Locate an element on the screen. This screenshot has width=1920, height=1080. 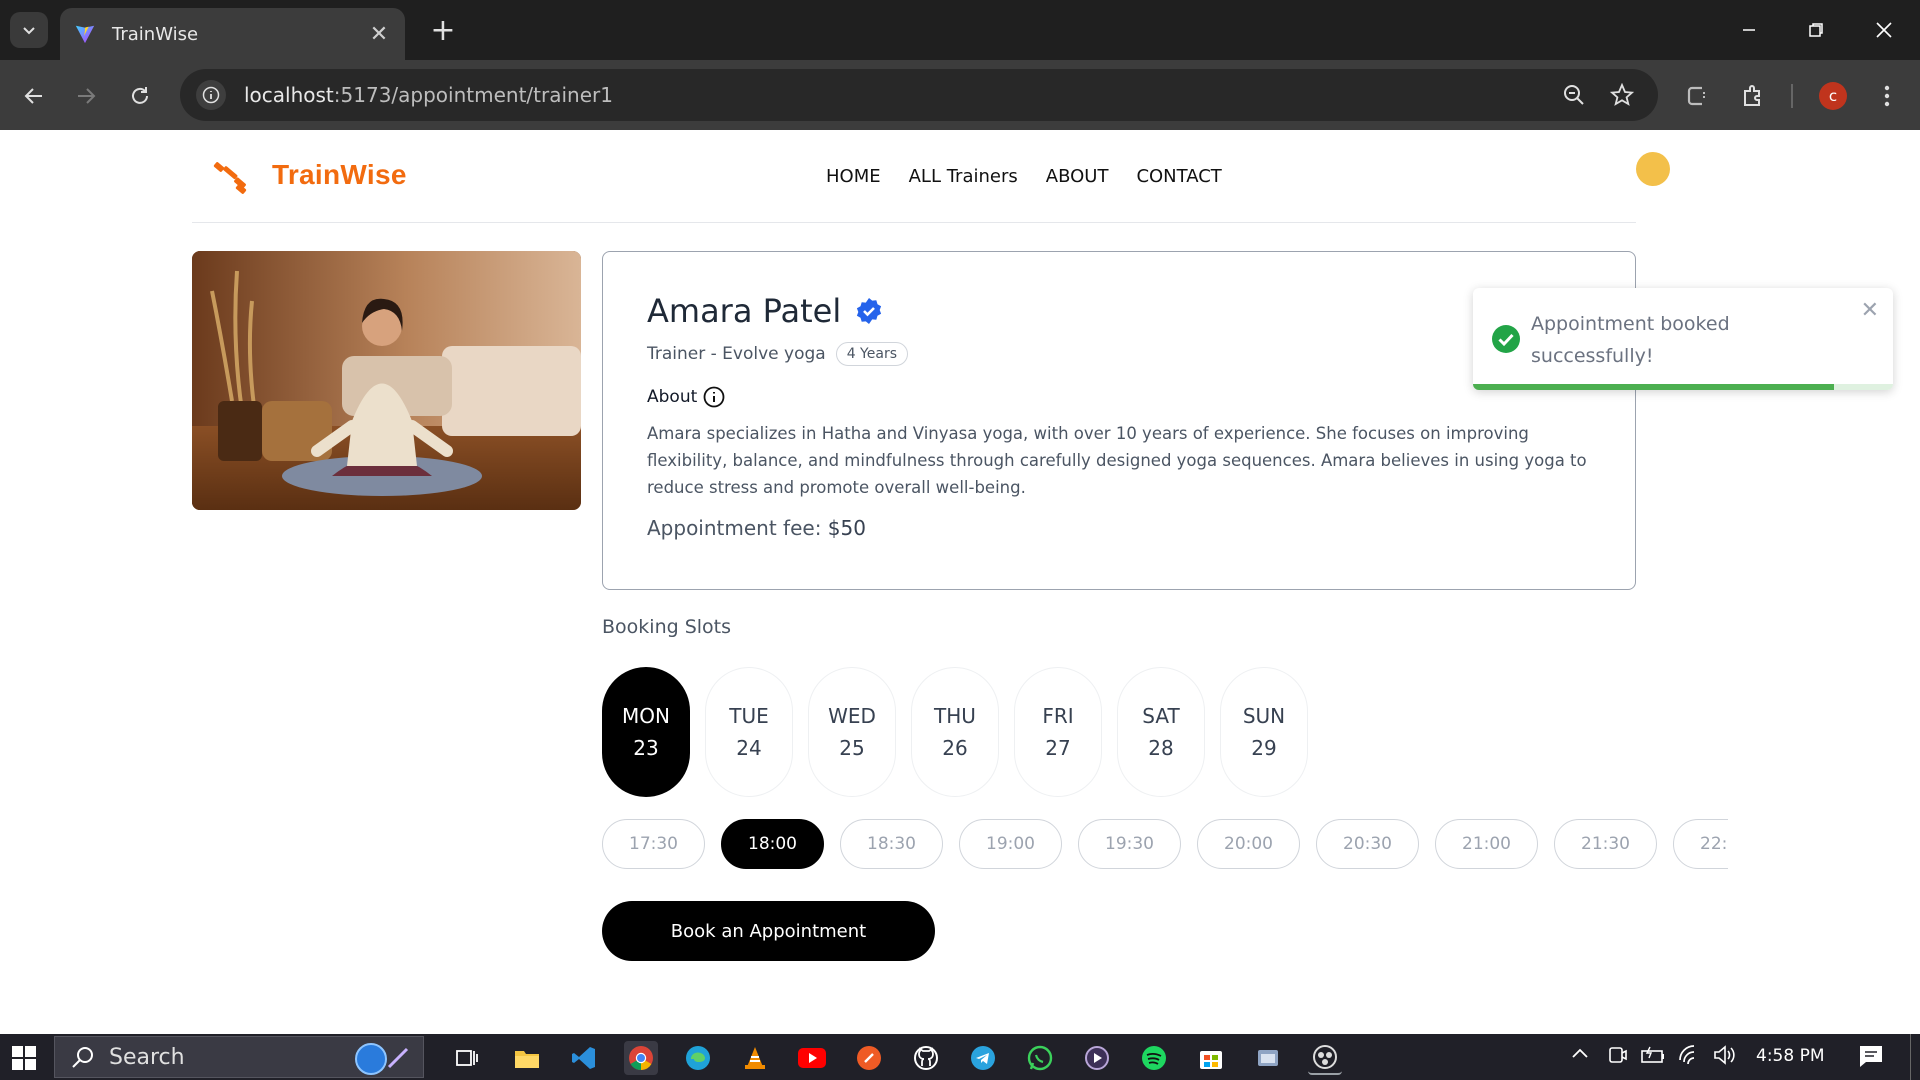
book-appointment-button: Book an Appointment is located at coordinates (768, 931).